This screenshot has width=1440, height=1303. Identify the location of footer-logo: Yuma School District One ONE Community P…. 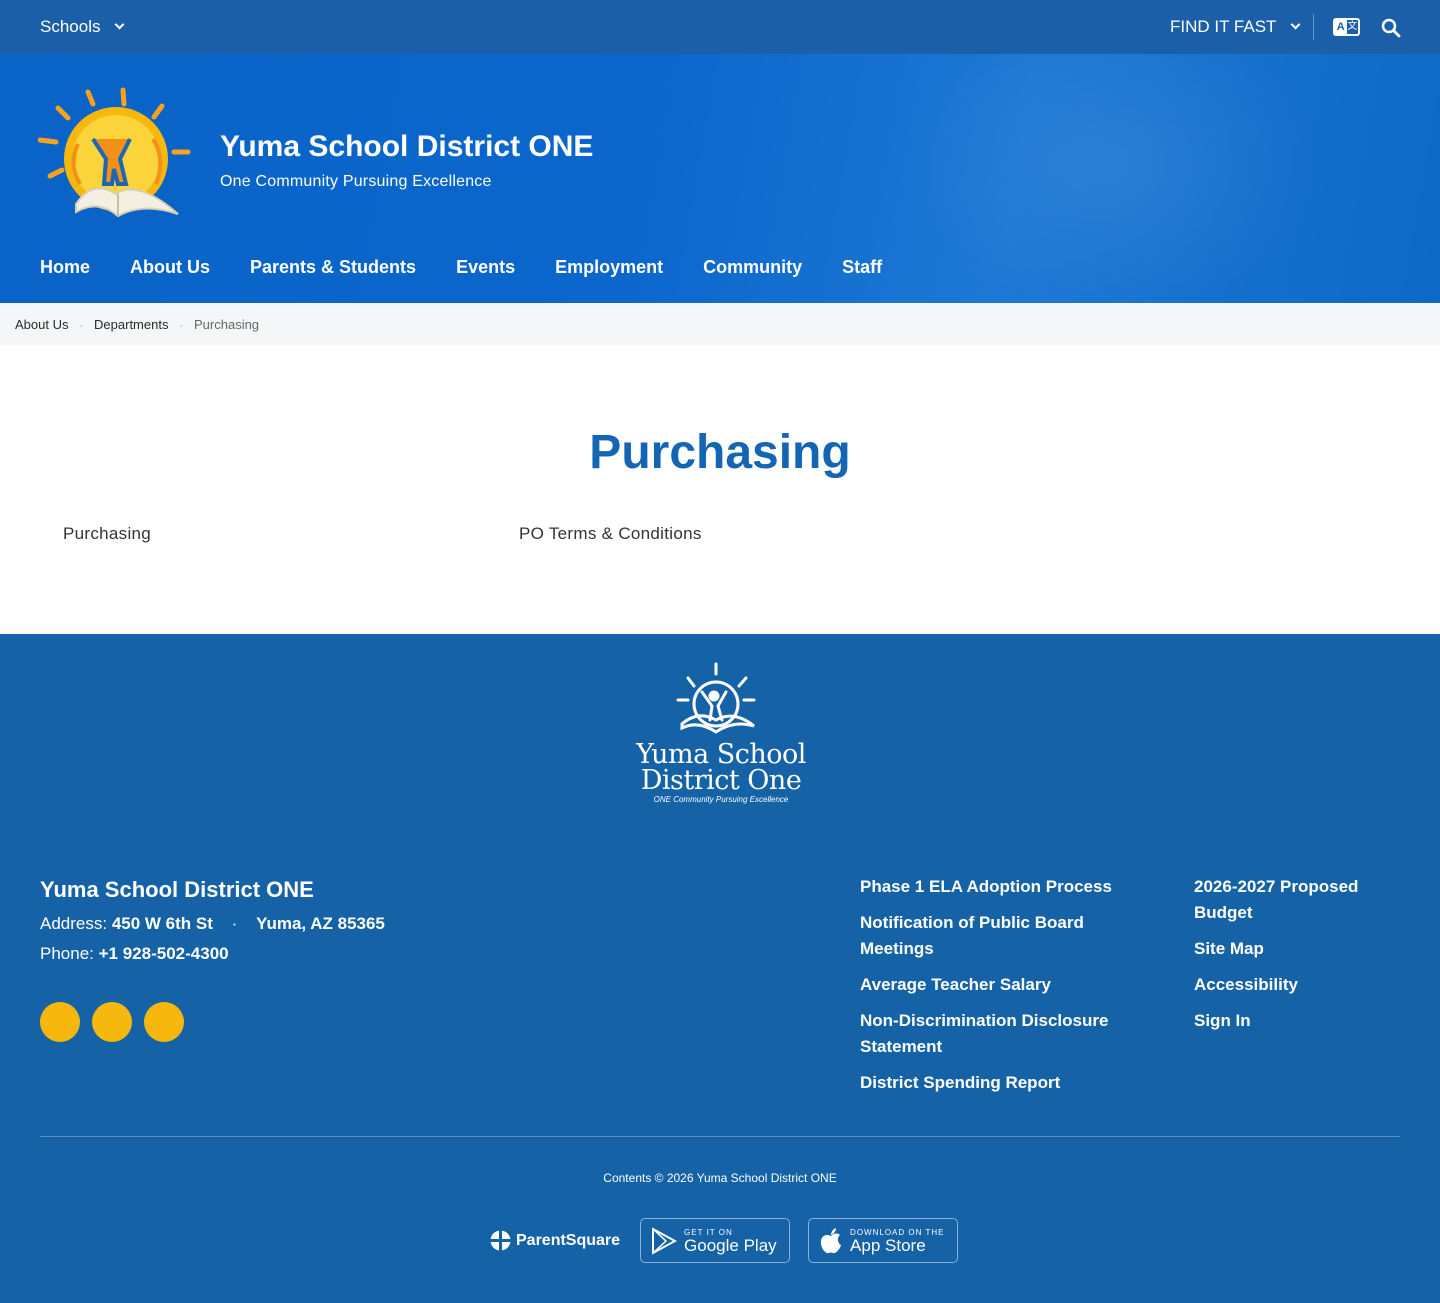
(721, 737).